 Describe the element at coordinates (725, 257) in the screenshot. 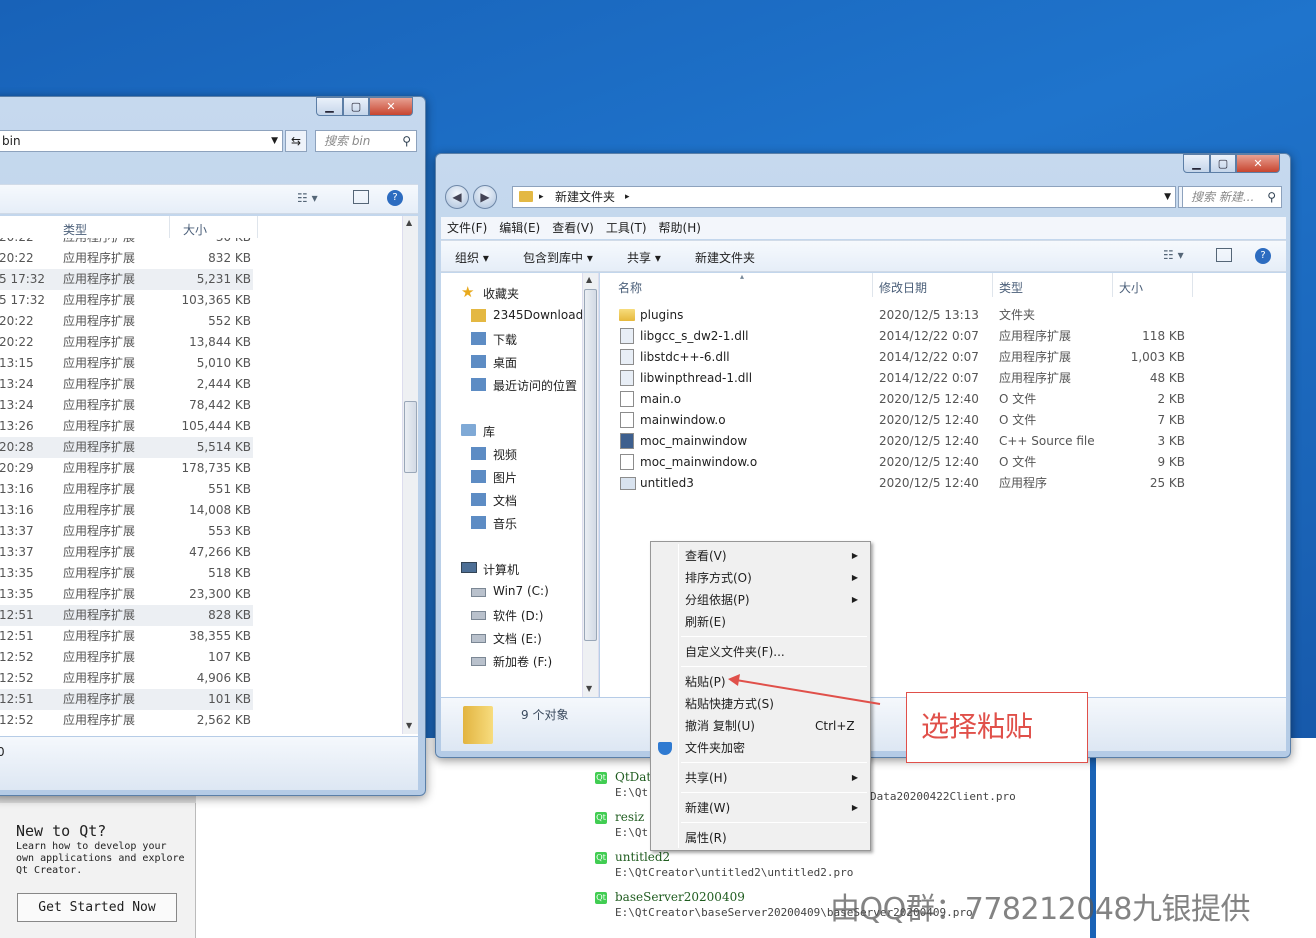

I see `new-folder-button: 新建文件夹` at that location.